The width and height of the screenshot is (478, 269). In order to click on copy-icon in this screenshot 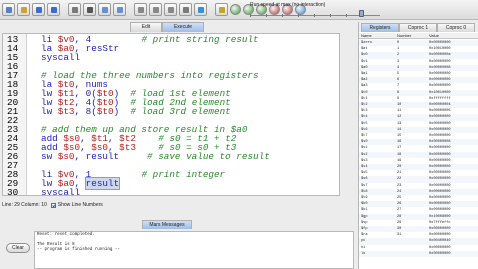, I will do `click(155, 9)`.